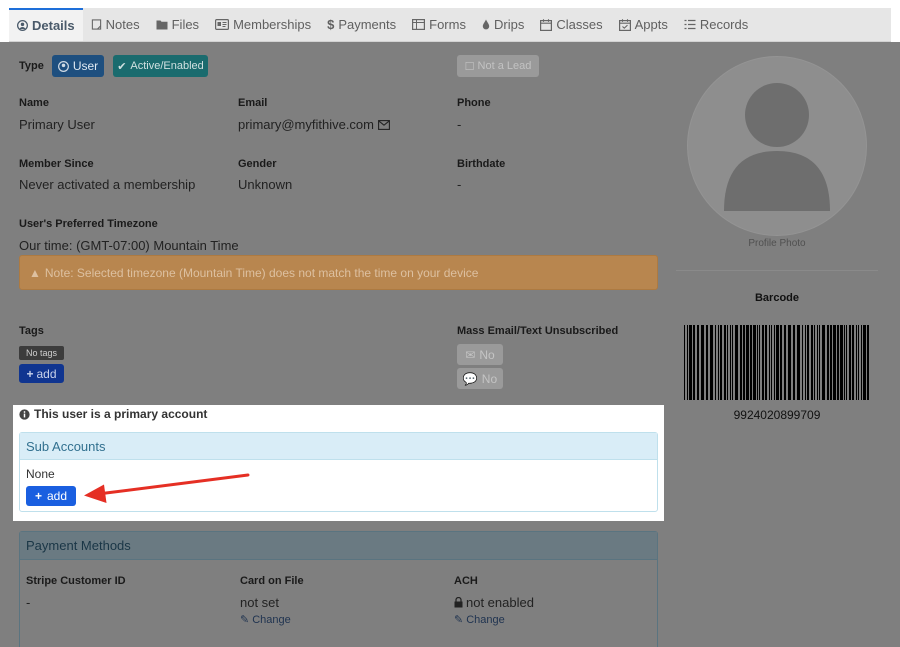 The height and width of the screenshot is (647, 900). I want to click on tab-classes: Classes, so click(571, 24).